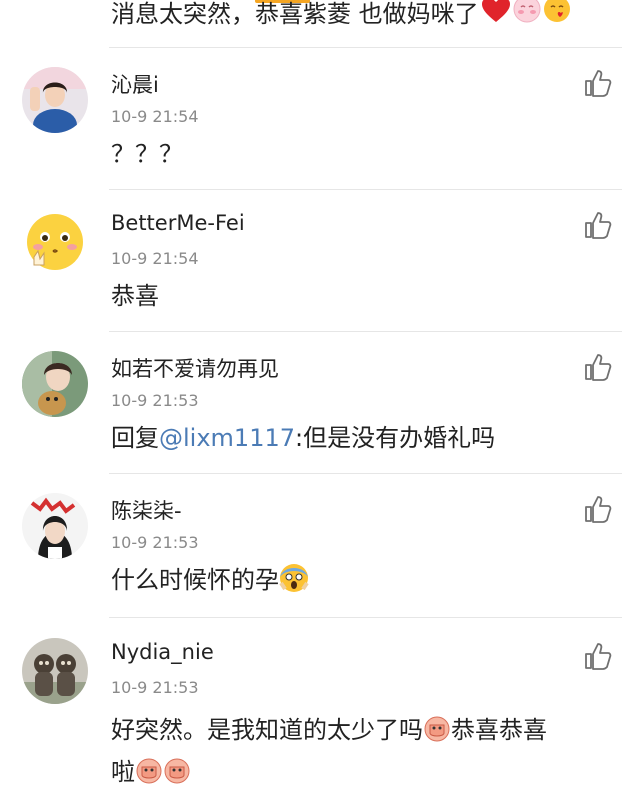 Image resolution: width=640 pixels, height=796 pixels. I want to click on comment-text: 恭喜, so click(135, 296).